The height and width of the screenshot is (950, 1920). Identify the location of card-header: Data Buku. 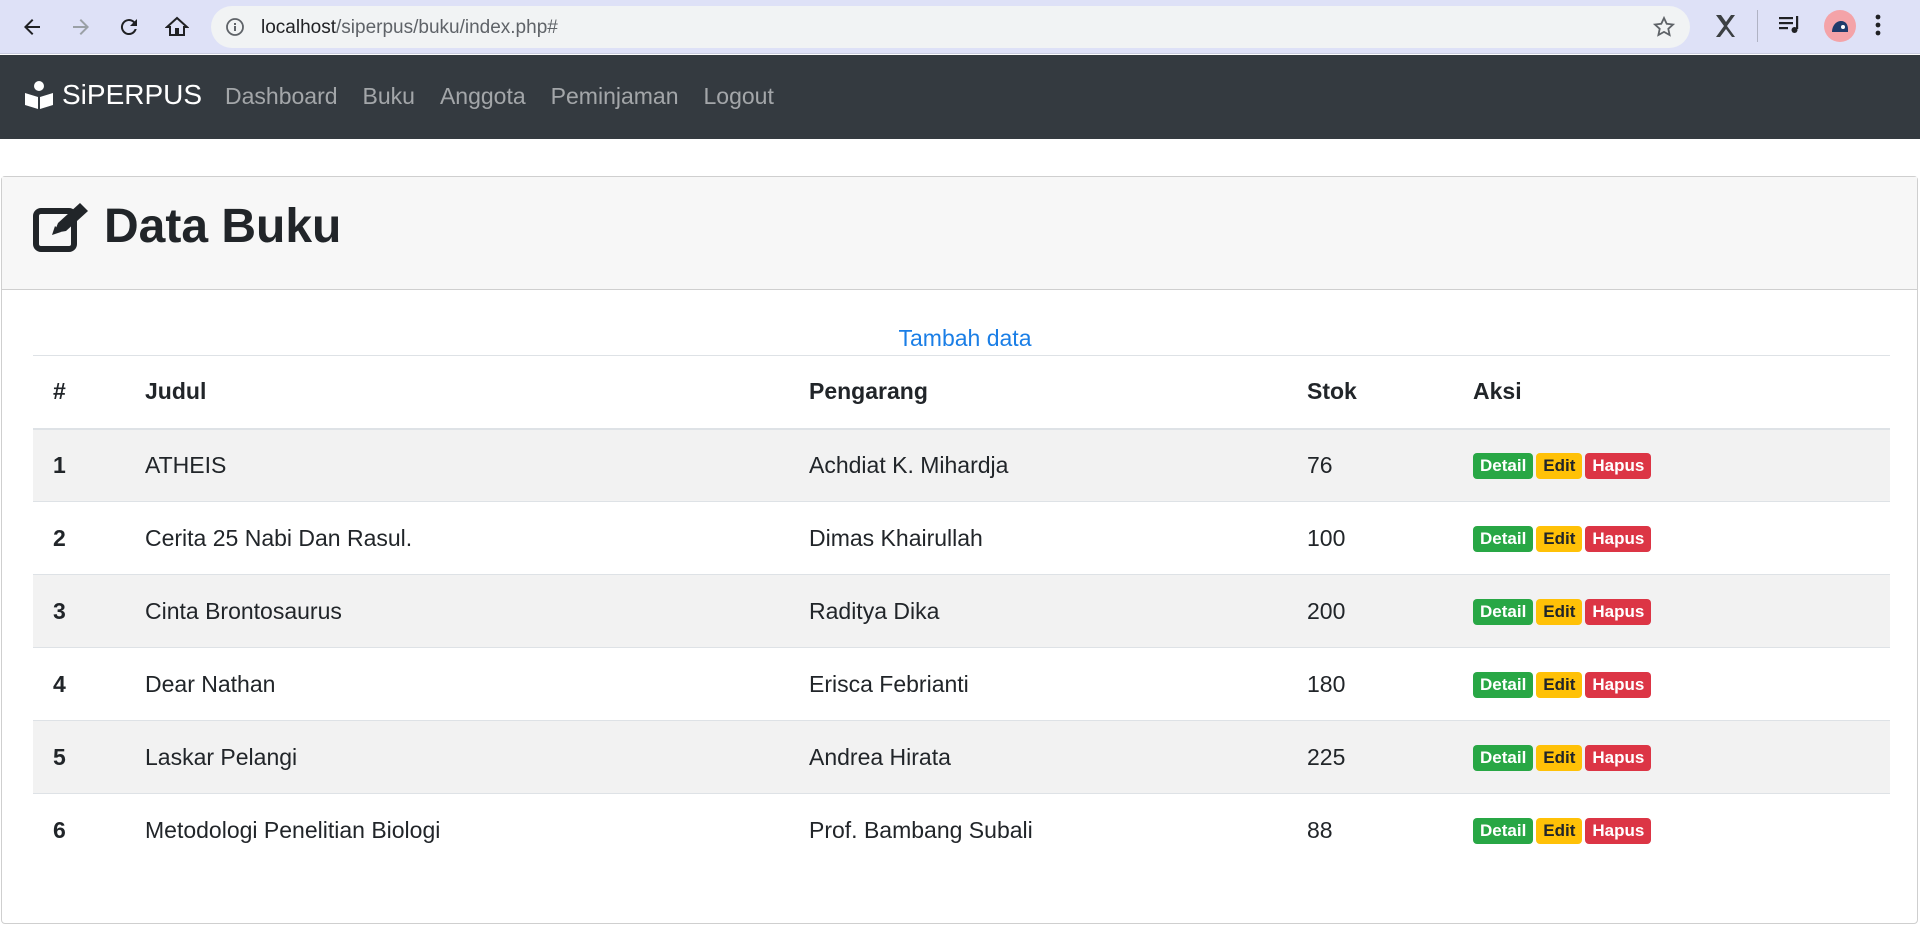
(959, 233).